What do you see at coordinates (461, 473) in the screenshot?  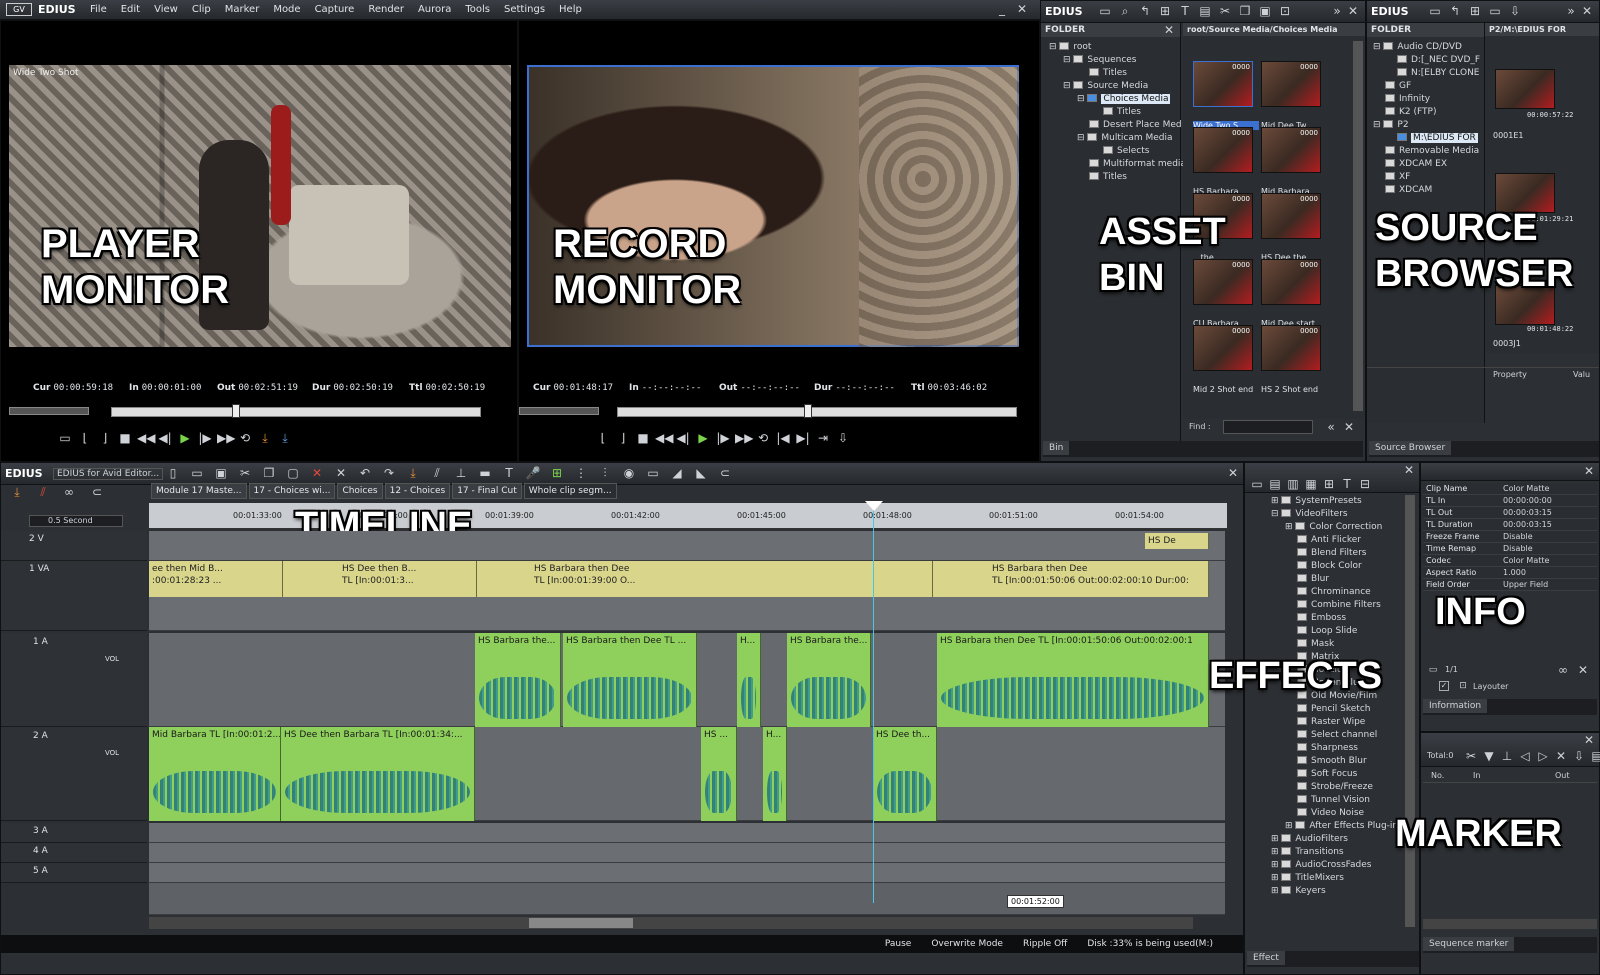 I see `sync-icon: ⊥` at bounding box center [461, 473].